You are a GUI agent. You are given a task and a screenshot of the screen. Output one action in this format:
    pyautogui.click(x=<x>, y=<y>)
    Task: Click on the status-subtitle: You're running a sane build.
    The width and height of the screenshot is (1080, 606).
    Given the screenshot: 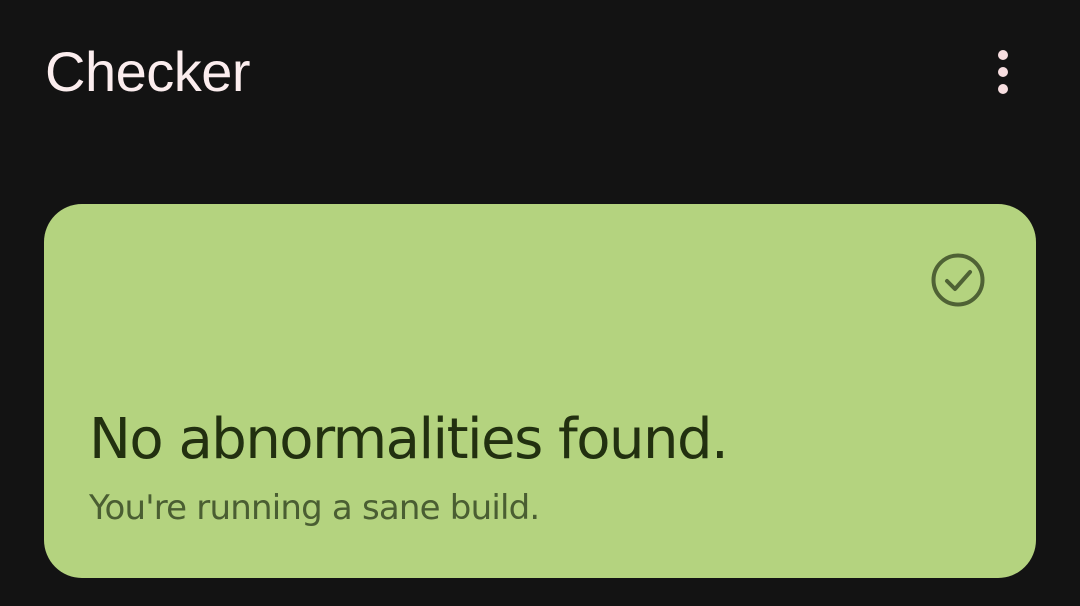 What is the action you would take?
    pyautogui.click(x=314, y=508)
    